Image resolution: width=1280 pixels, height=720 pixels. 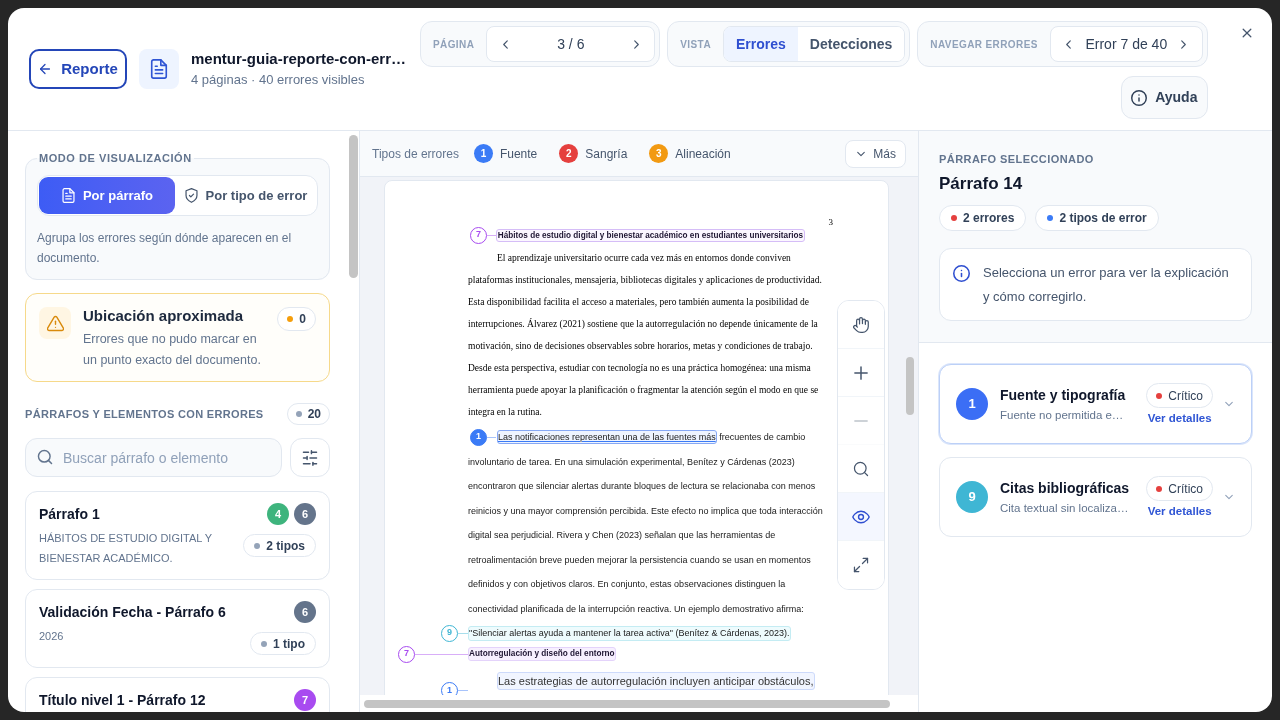 I want to click on warning-icon, so click(x=55, y=323).